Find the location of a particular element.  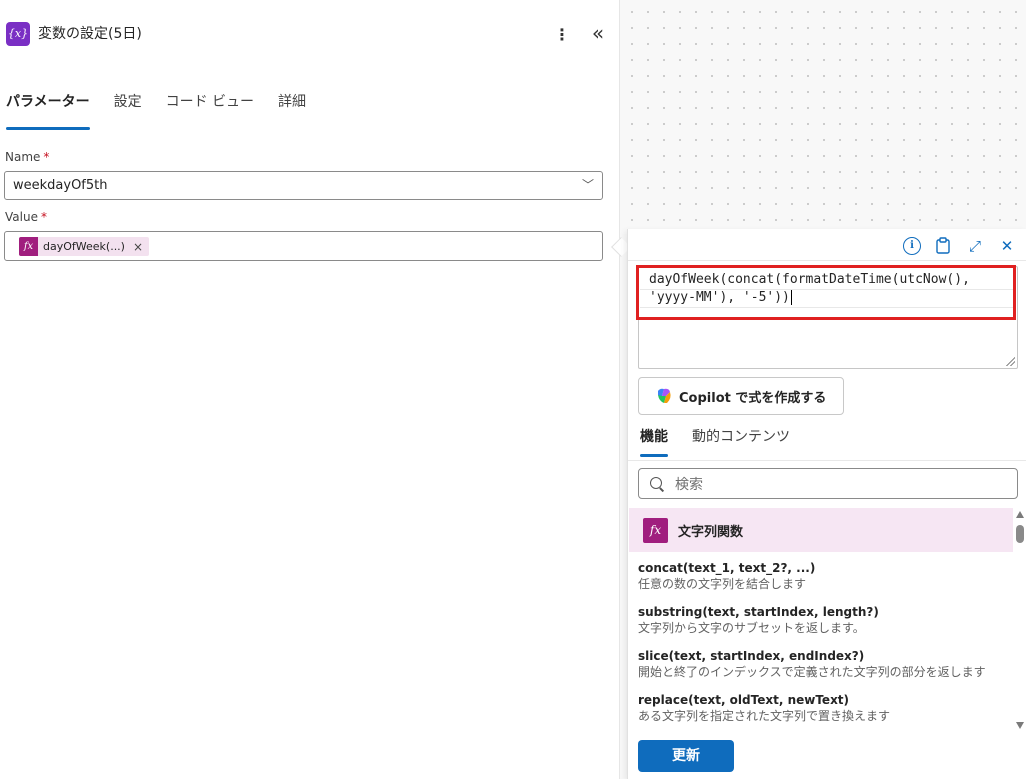

clipboard-icon is located at coordinates (943, 246).